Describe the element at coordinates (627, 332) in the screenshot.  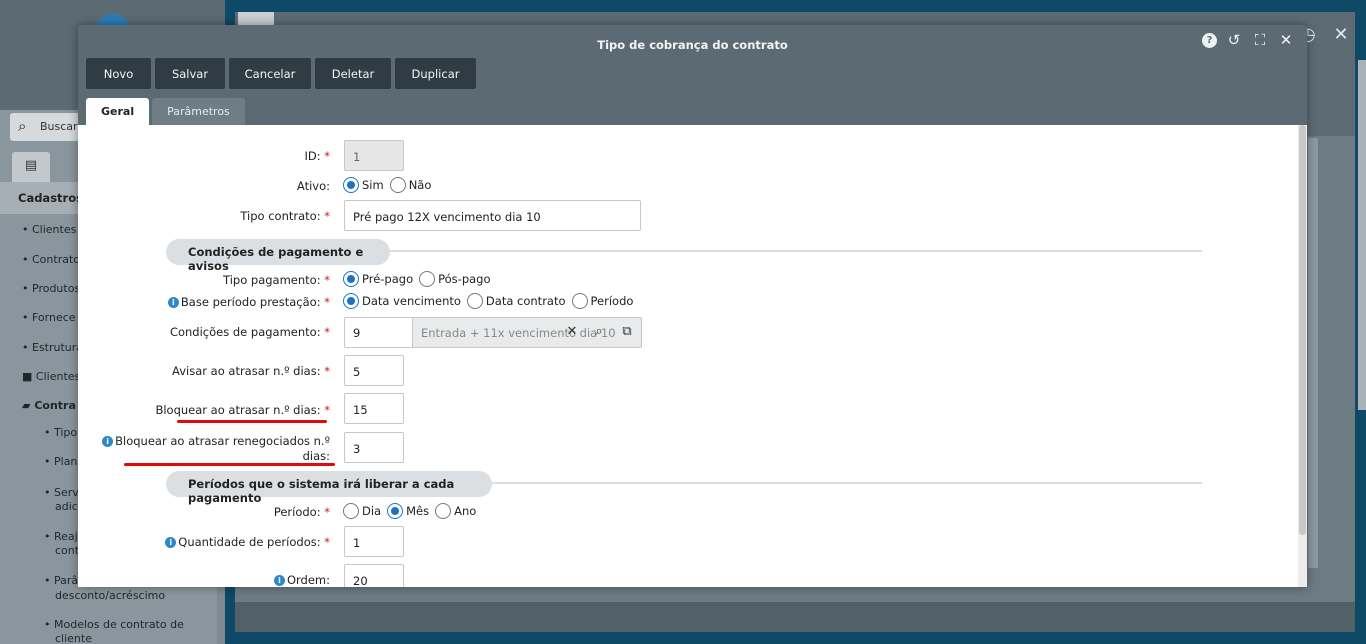
I see `open-external-icon: ⧉` at that location.